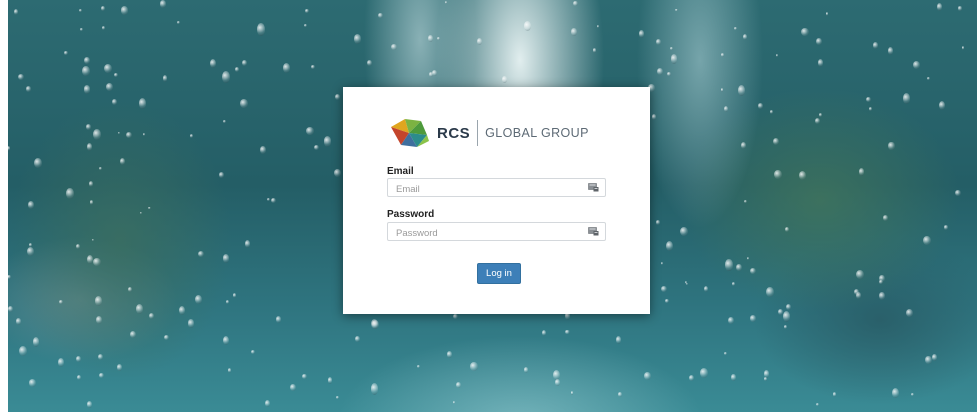  I want to click on password-input, so click(487, 233).